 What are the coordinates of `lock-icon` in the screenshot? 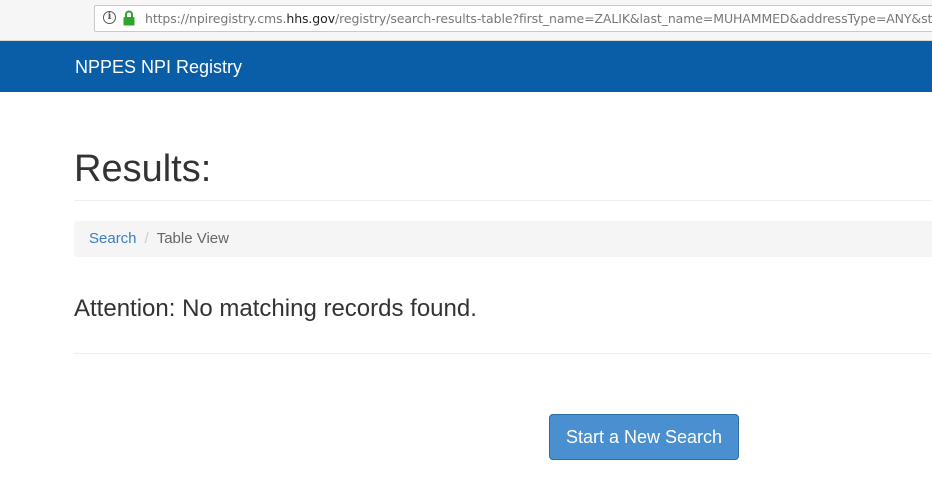 It's located at (129, 18).